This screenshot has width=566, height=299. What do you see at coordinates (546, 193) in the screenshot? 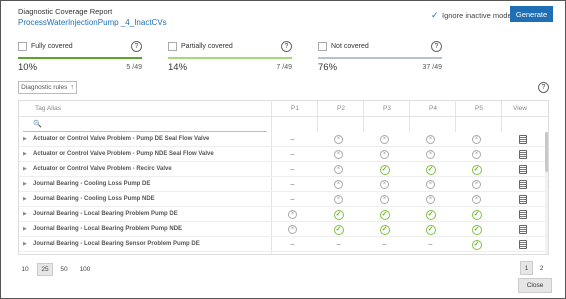
I see `table-scrollbar` at bounding box center [546, 193].